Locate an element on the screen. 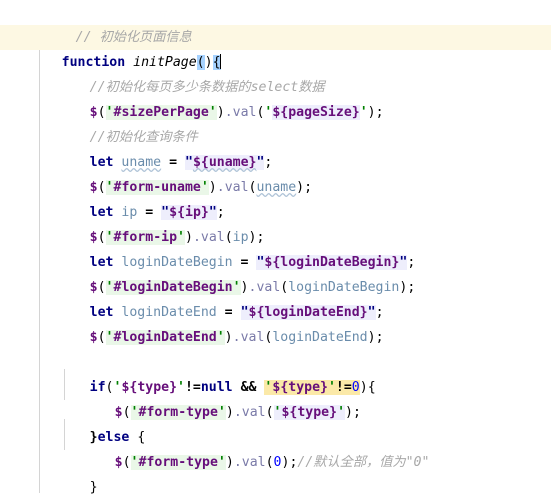  comment-text: // 初始化页面信息 is located at coordinates (133, 37).